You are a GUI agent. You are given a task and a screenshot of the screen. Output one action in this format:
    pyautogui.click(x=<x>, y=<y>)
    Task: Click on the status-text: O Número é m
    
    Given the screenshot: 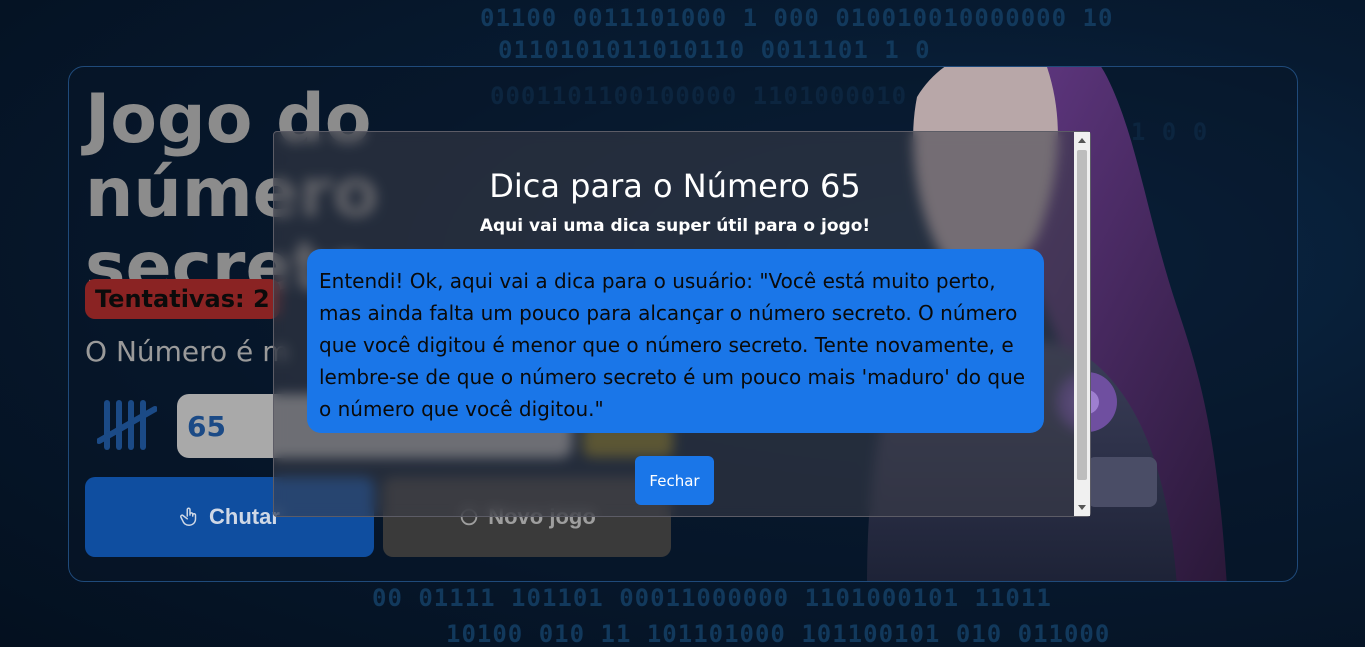 What is the action you would take?
    pyautogui.click(x=187, y=351)
    